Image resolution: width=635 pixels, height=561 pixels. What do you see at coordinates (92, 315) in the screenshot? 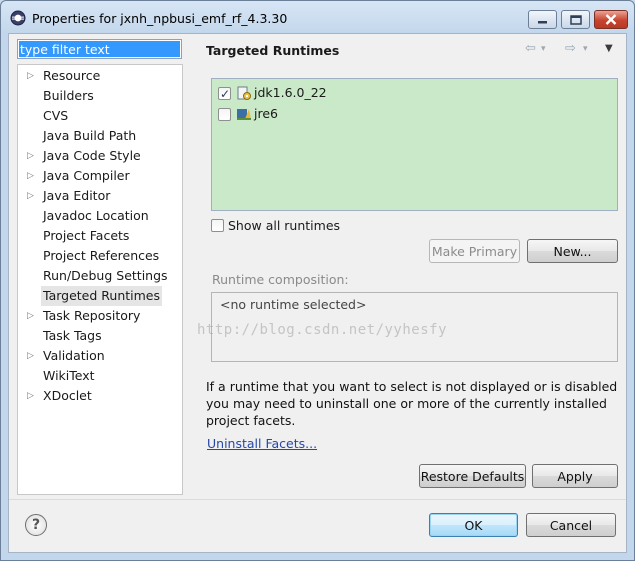
I see `tree-item-label: Task Repository` at bounding box center [92, 315].